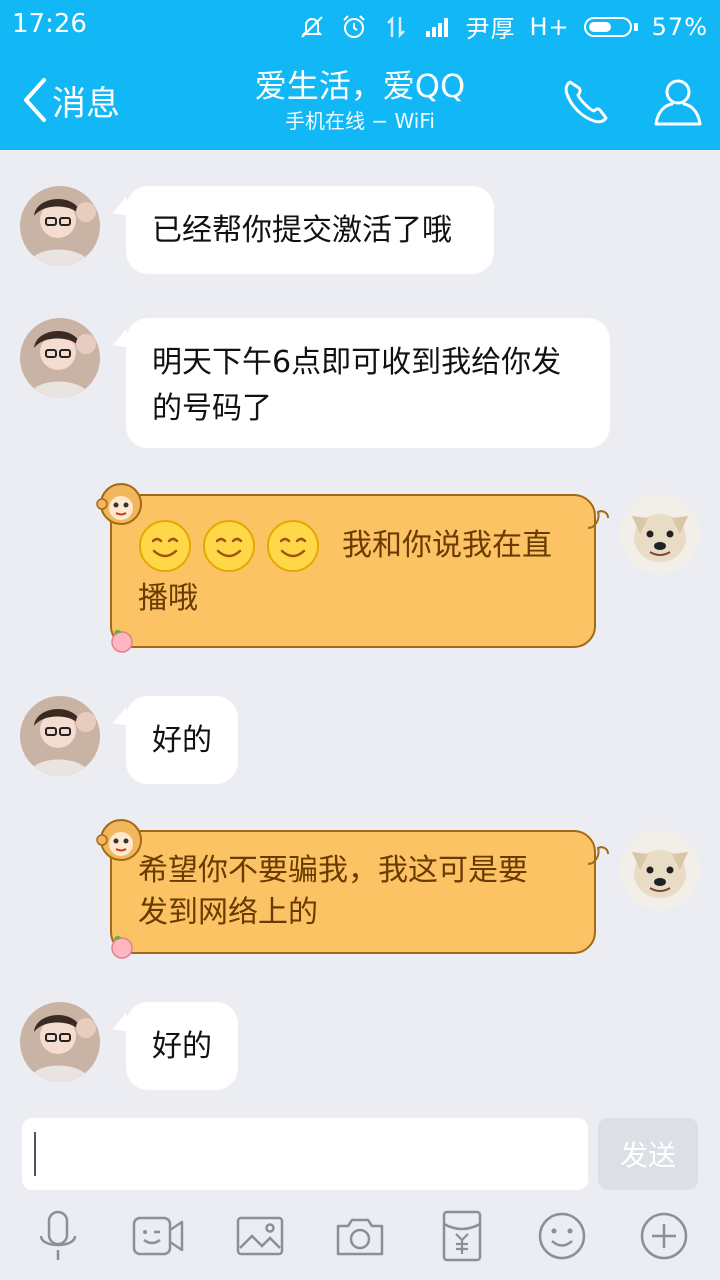 The height and width of the screenshot is (1280, 720). Describe the element at coordinates (360, 86) in the screenshot. I see `chat-title: 爱生活，爱QQ` at that location.